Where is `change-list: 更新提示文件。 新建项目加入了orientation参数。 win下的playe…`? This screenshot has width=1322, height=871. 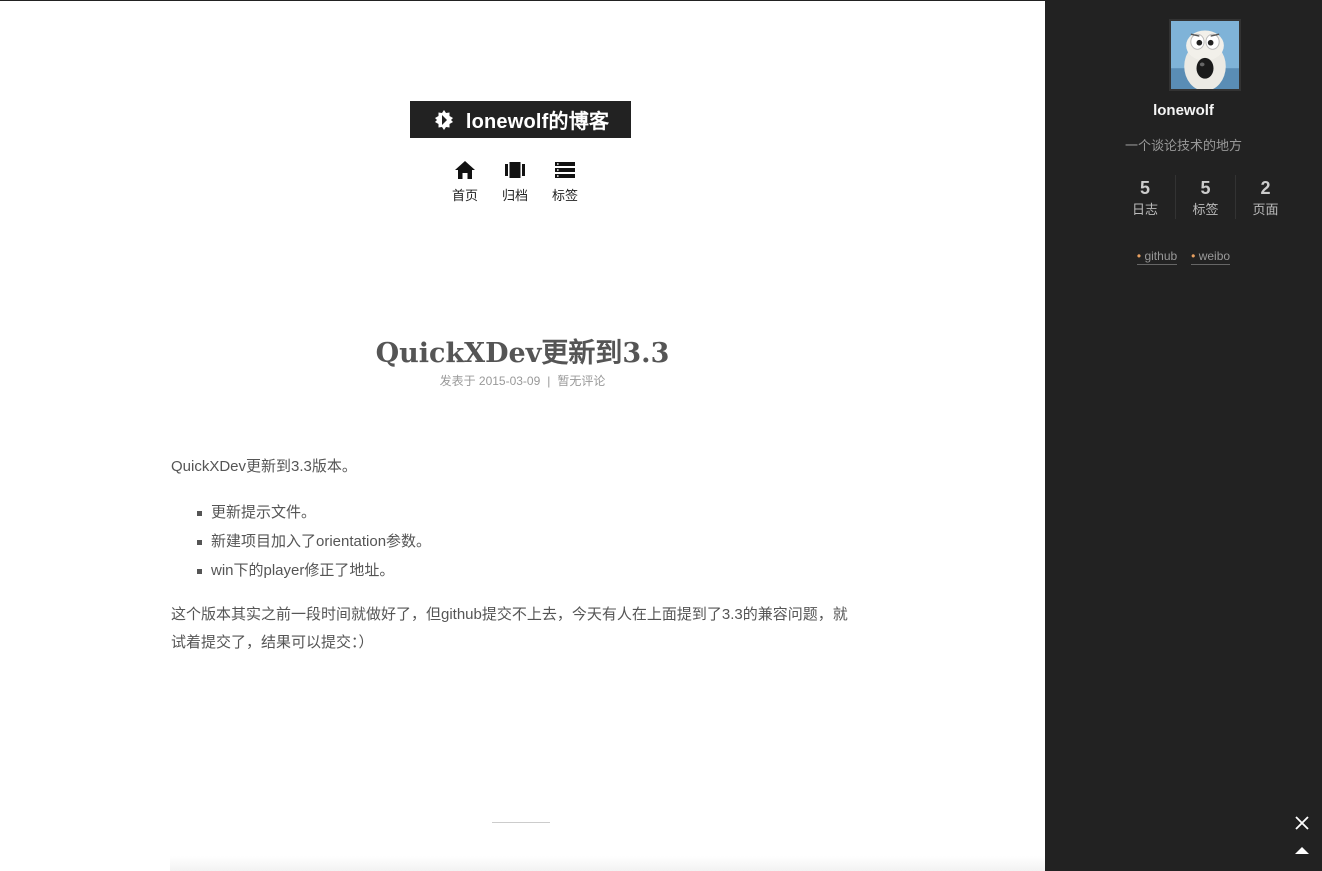 change-list: 更新提示文件。 新建项目加入了orientation参数。 win下的playe… is located at coordinates (529, 541).